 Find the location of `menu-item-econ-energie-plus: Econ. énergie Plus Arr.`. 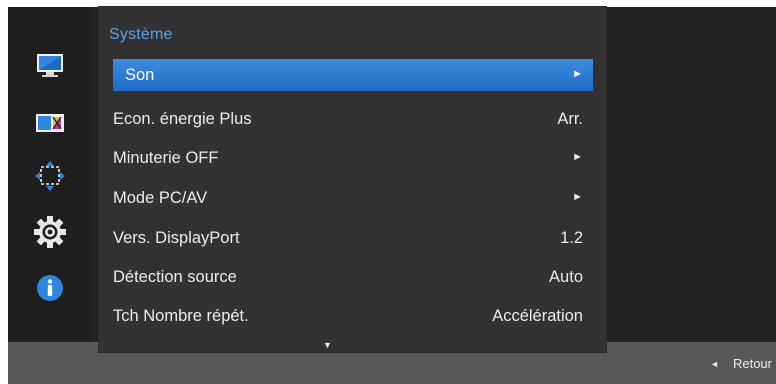

menu-item-econ-energie-plus: Econ. énergie Plus Arr. is located at coordinates (353, 119).